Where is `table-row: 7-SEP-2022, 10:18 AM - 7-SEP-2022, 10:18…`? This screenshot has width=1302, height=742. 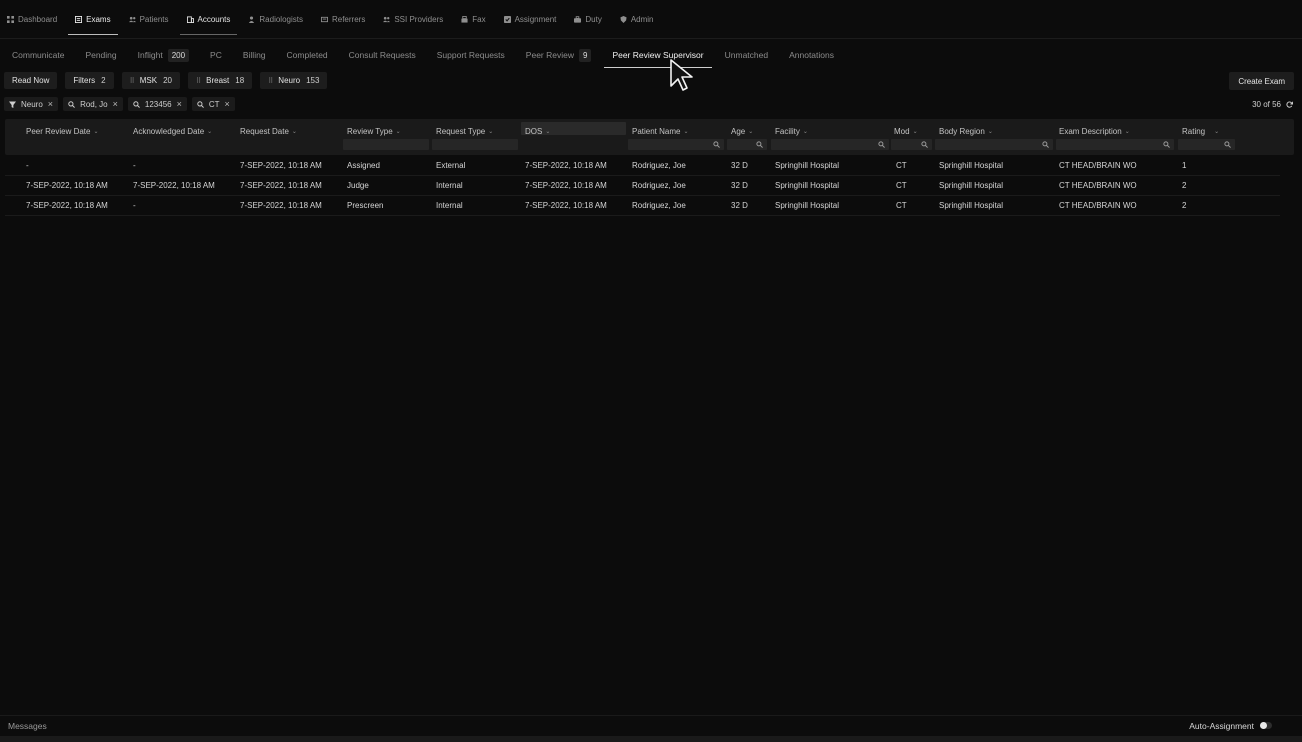
table-row: 7-SEP-2022, 10:18 AM - 7-SEP-2022, 10:18… is located at coordinates (642, 206).